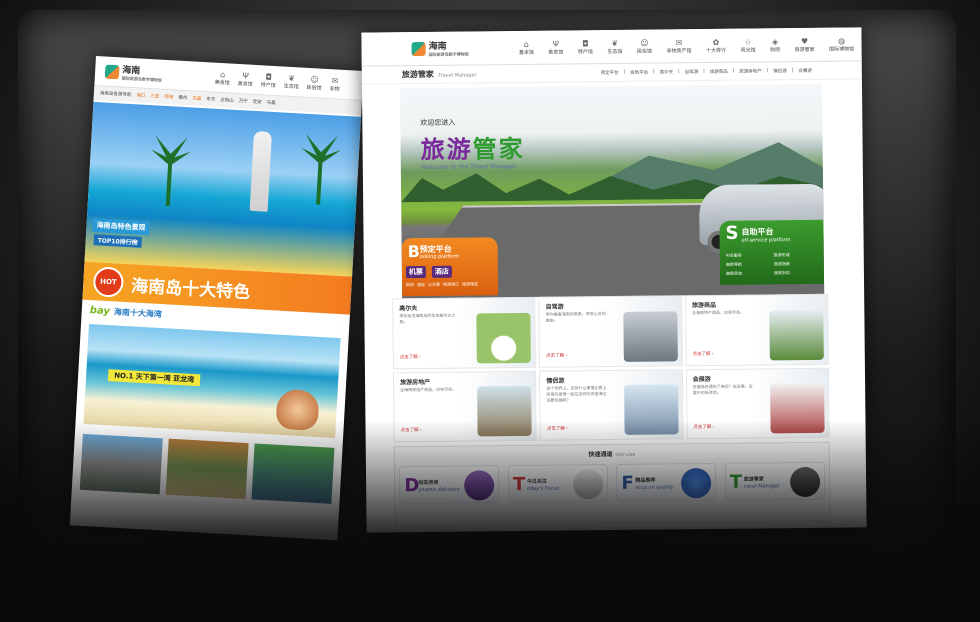 This screenshot has width=980, height=622. What do you see at coordinates (315, 79) in the screenshot?
I see `mask-icon: ☺` at bounding box center [315, 79].